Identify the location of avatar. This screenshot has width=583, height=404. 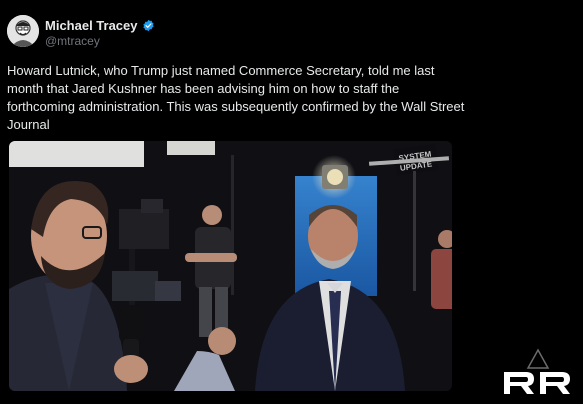
(23, 31).